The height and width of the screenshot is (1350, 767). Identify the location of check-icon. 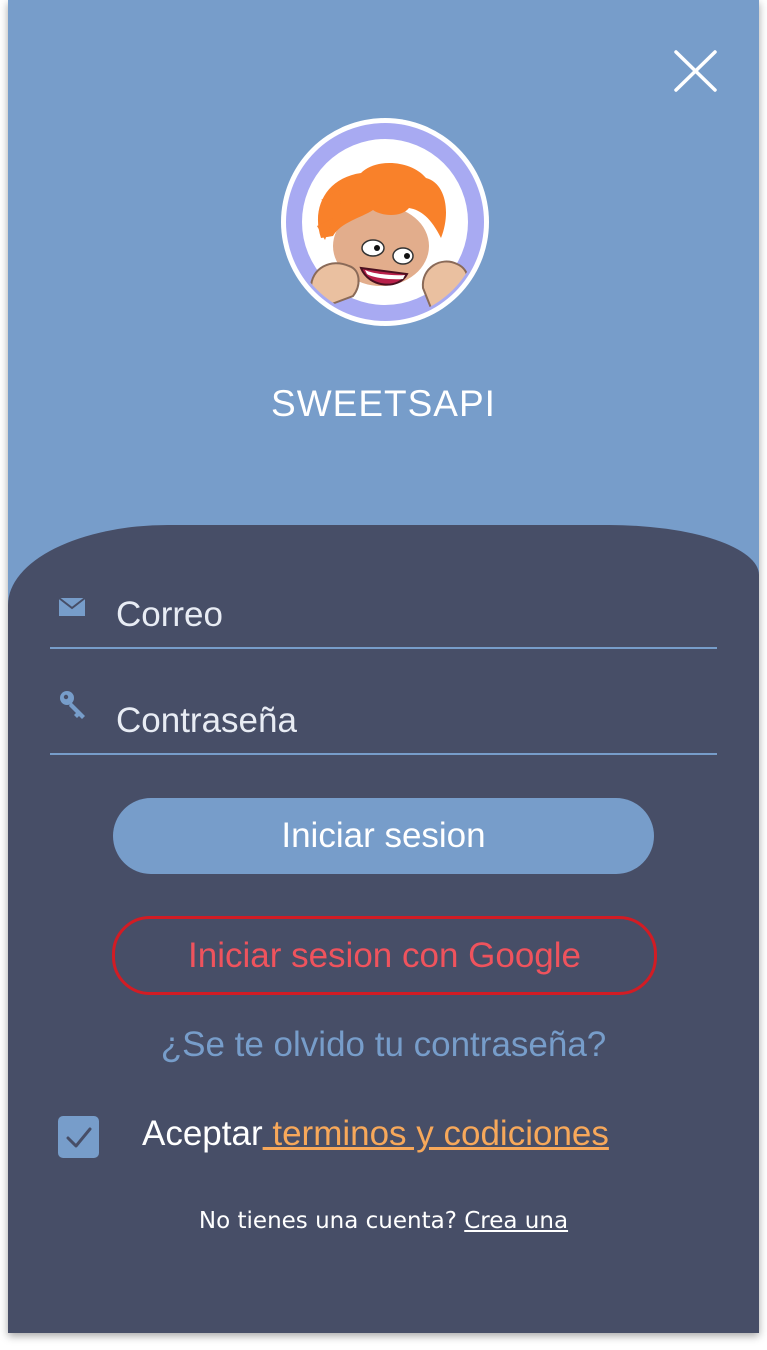
(79, 1137).